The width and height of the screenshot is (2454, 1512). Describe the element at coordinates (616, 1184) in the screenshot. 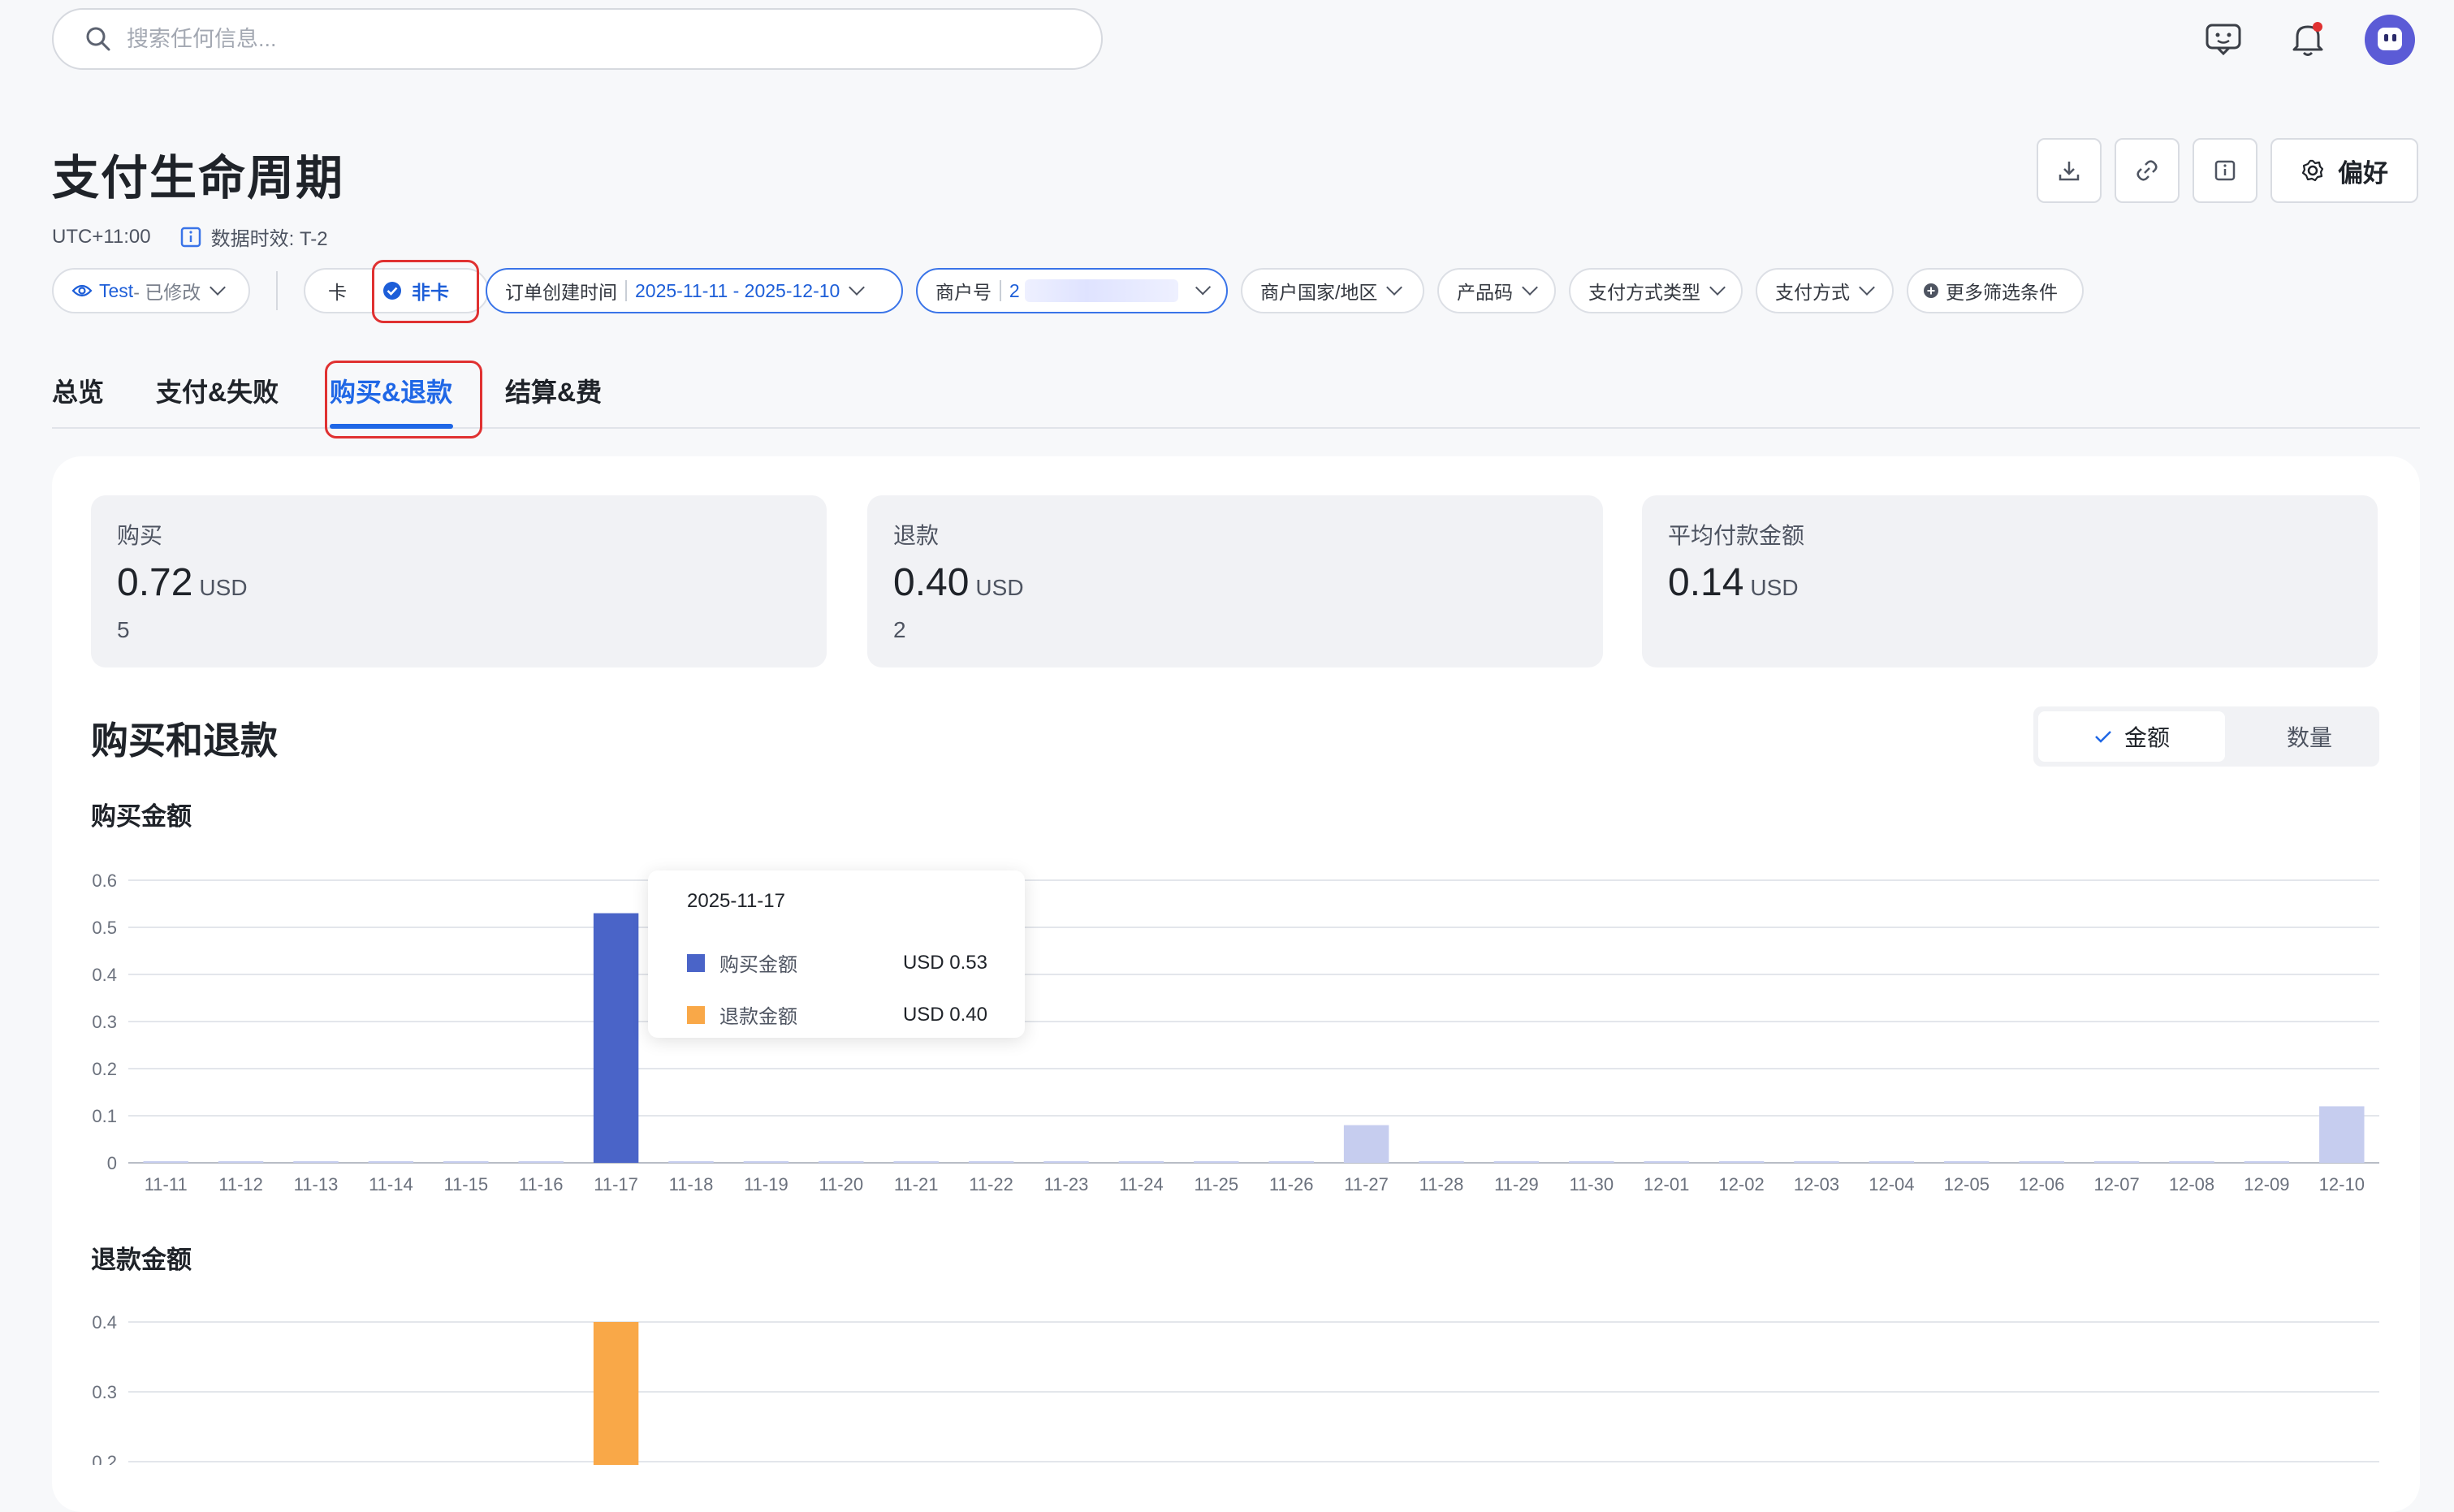

I see `x-tick-label: 11-17` at that location.